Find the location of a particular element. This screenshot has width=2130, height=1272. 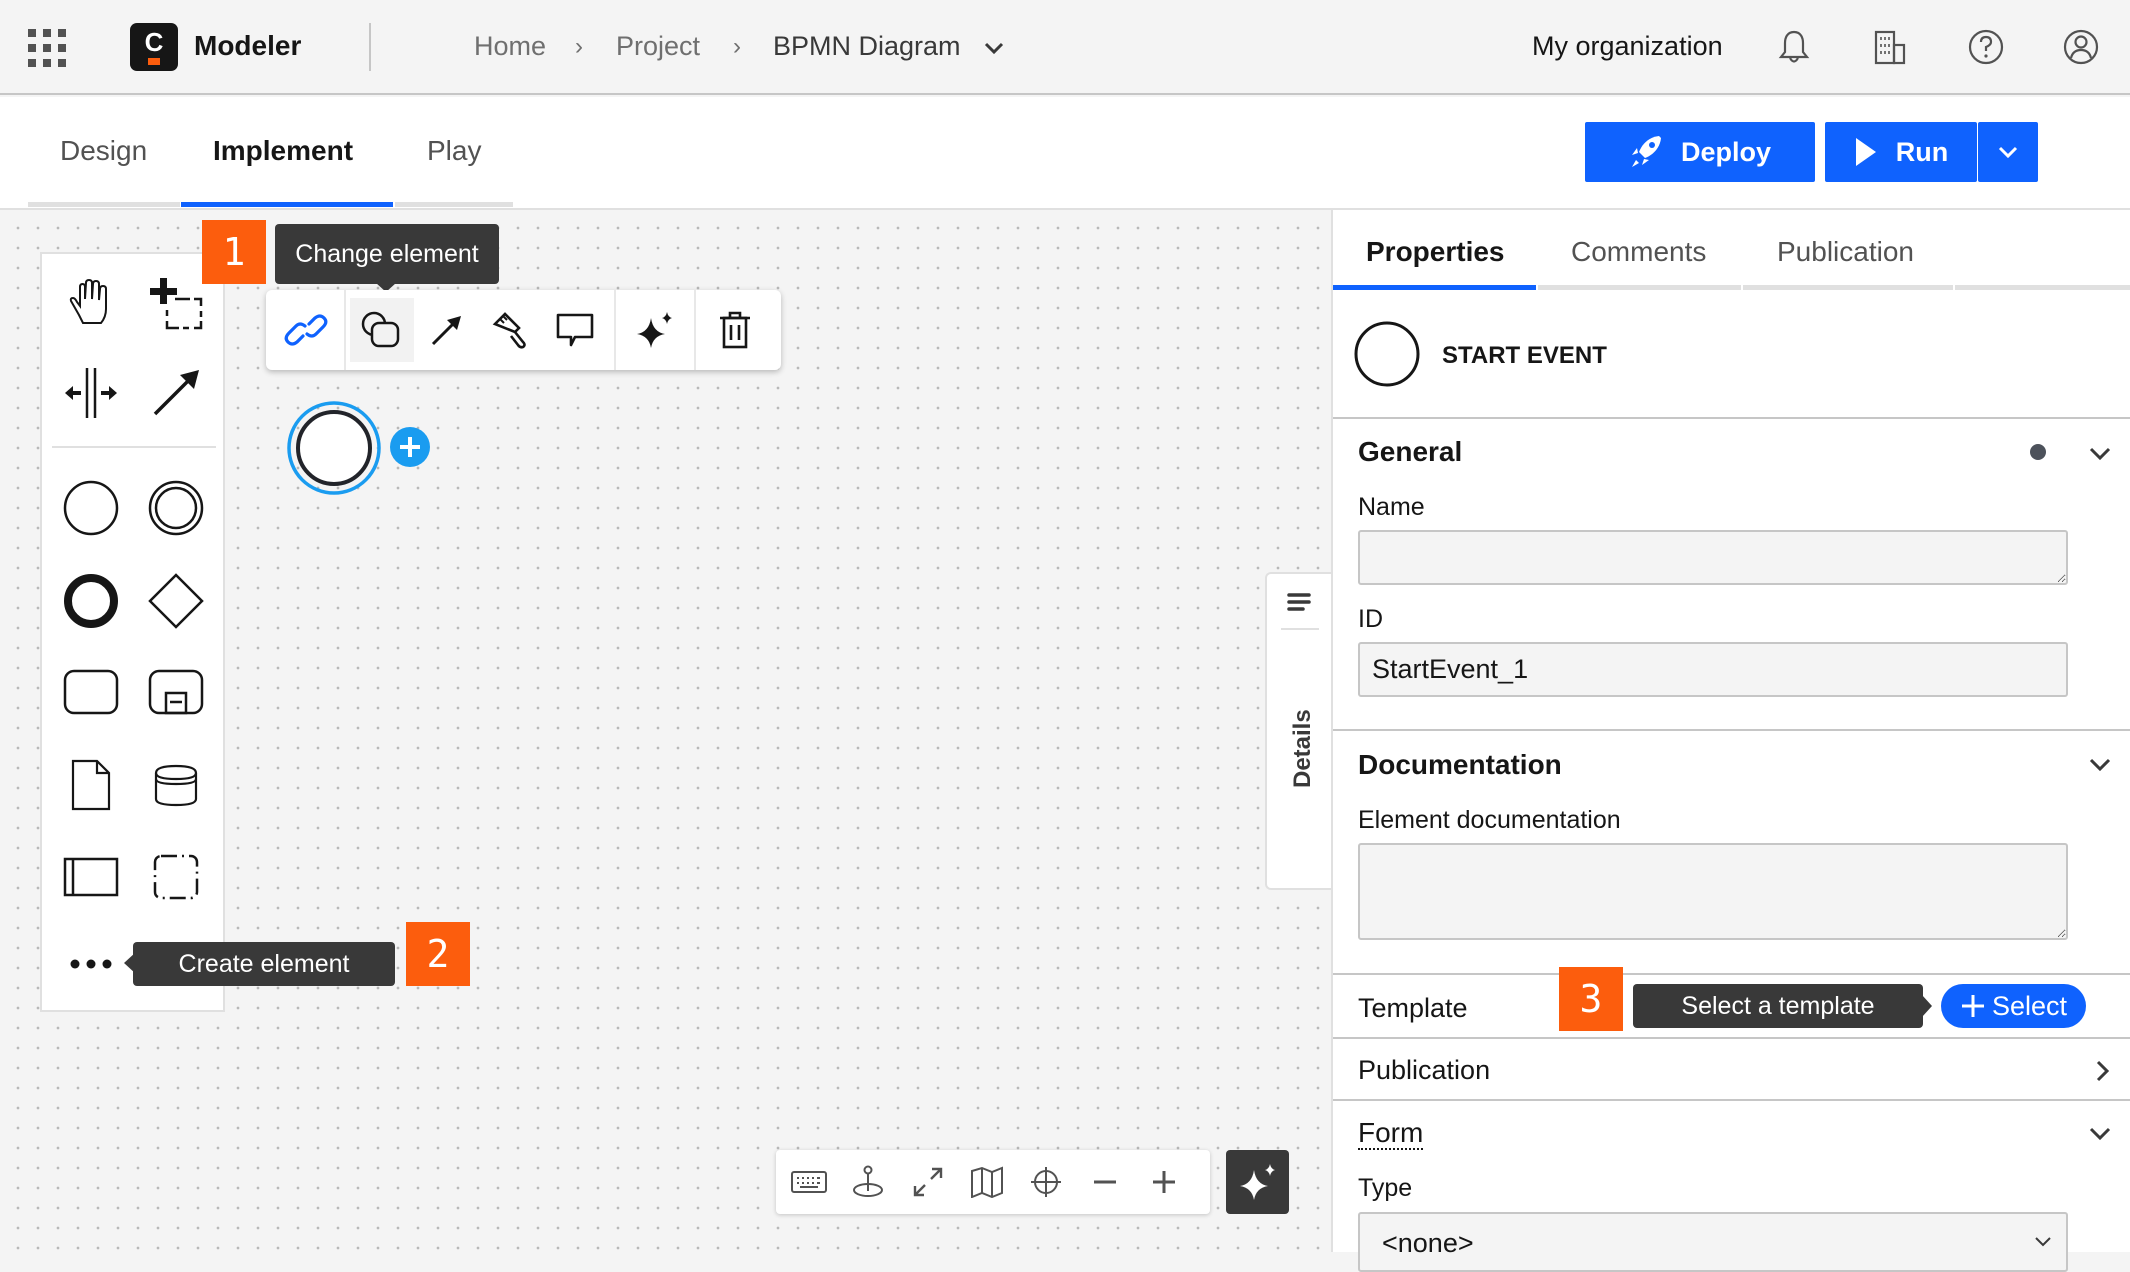

documentation-input is located at coordinates (1713, 891).